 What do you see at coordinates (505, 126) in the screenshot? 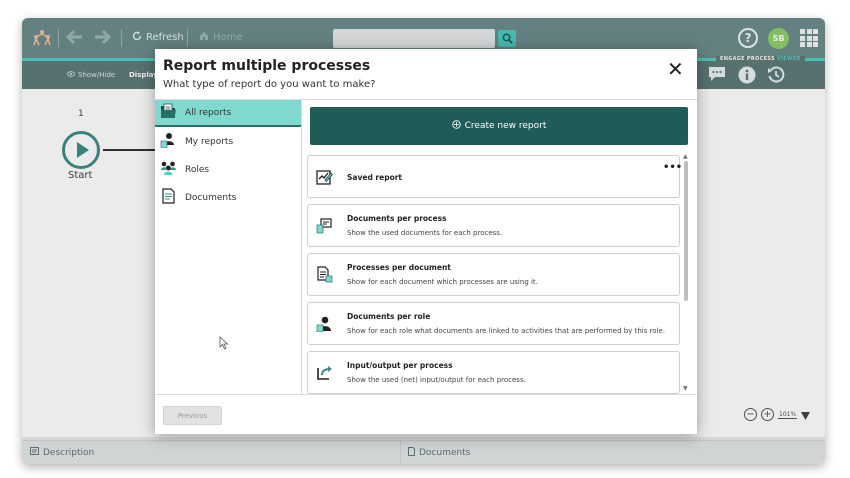
I see `create-new-report-label: Create new report` at bounding box center [505, 126].